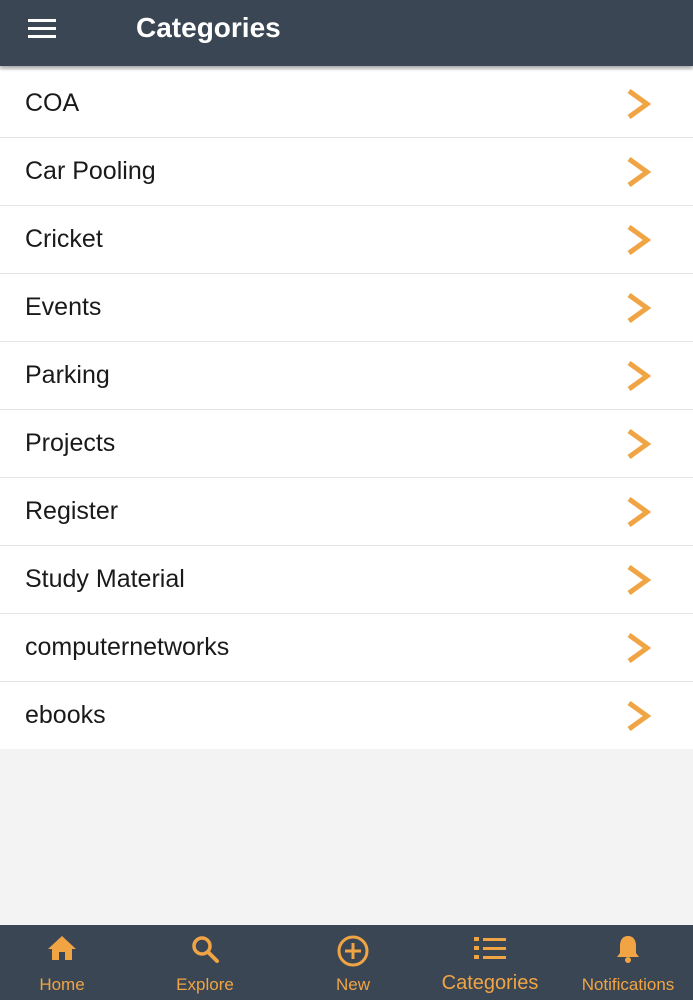 Image resolution: width=693 pixels, height=1000 pixels. What do you see at coordinates (346, 648) in the screenshot?
I see `category-item-computernetworks: computernetworks` at bounding box center [346, 648].